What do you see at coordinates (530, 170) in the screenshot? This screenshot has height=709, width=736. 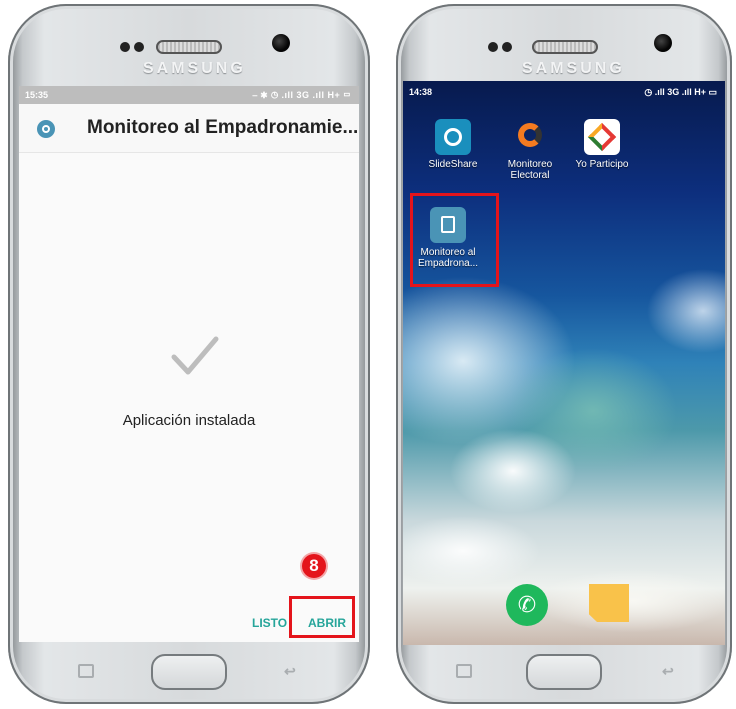 I see `app-label: Monitoreo Electoral` at bounding box center [530, 170].